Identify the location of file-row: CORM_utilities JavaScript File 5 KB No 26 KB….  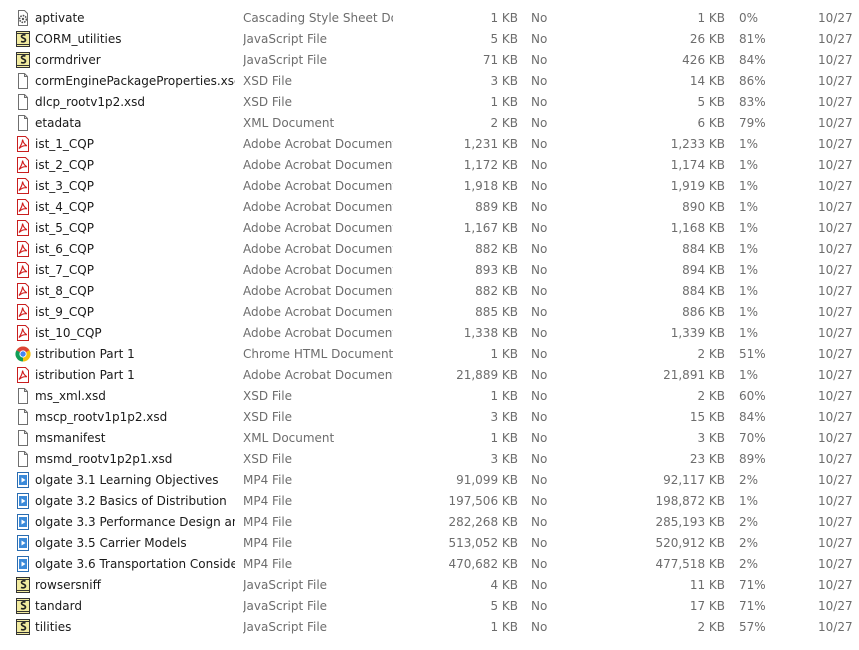
(429, 39).